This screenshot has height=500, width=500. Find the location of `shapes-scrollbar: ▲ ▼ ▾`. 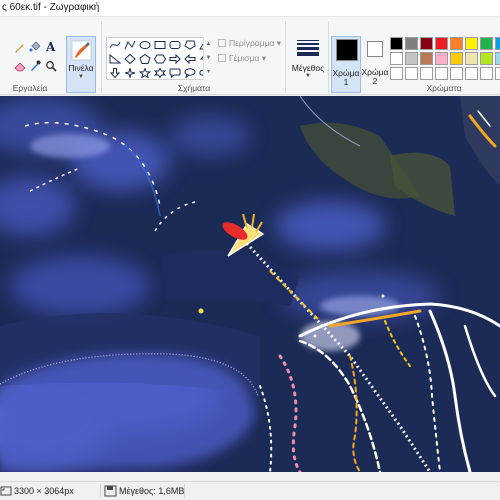

shapes-scrollbar: ▲ ▼ ▾ is located at coordinates (208, 58).